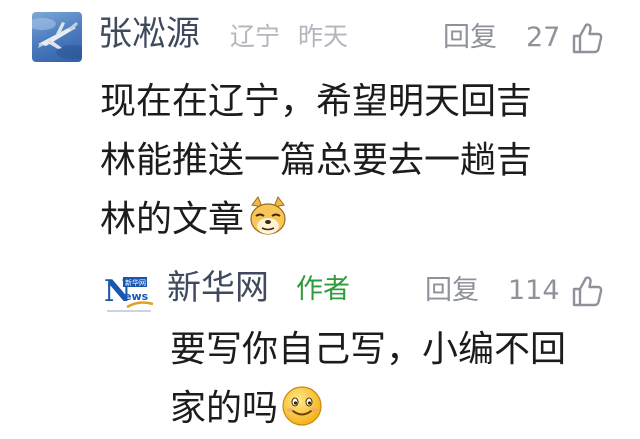 The height and width of the screenshot is (439, 640). Describe the element at coordinates (368, 408) in the screenshot. I see `content-line-with-emoji: 家的吗` at that location.